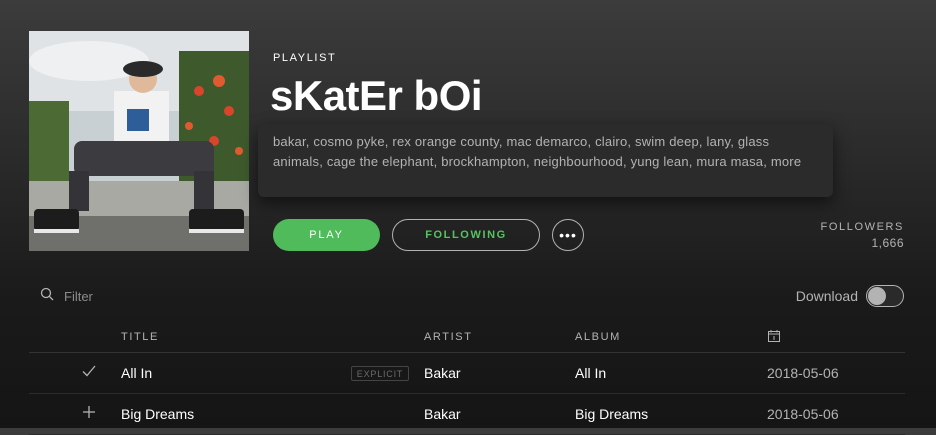  Describe the element at coordinates (139, 141) in the screenshot. I see `playlist-cover-image` at that location.